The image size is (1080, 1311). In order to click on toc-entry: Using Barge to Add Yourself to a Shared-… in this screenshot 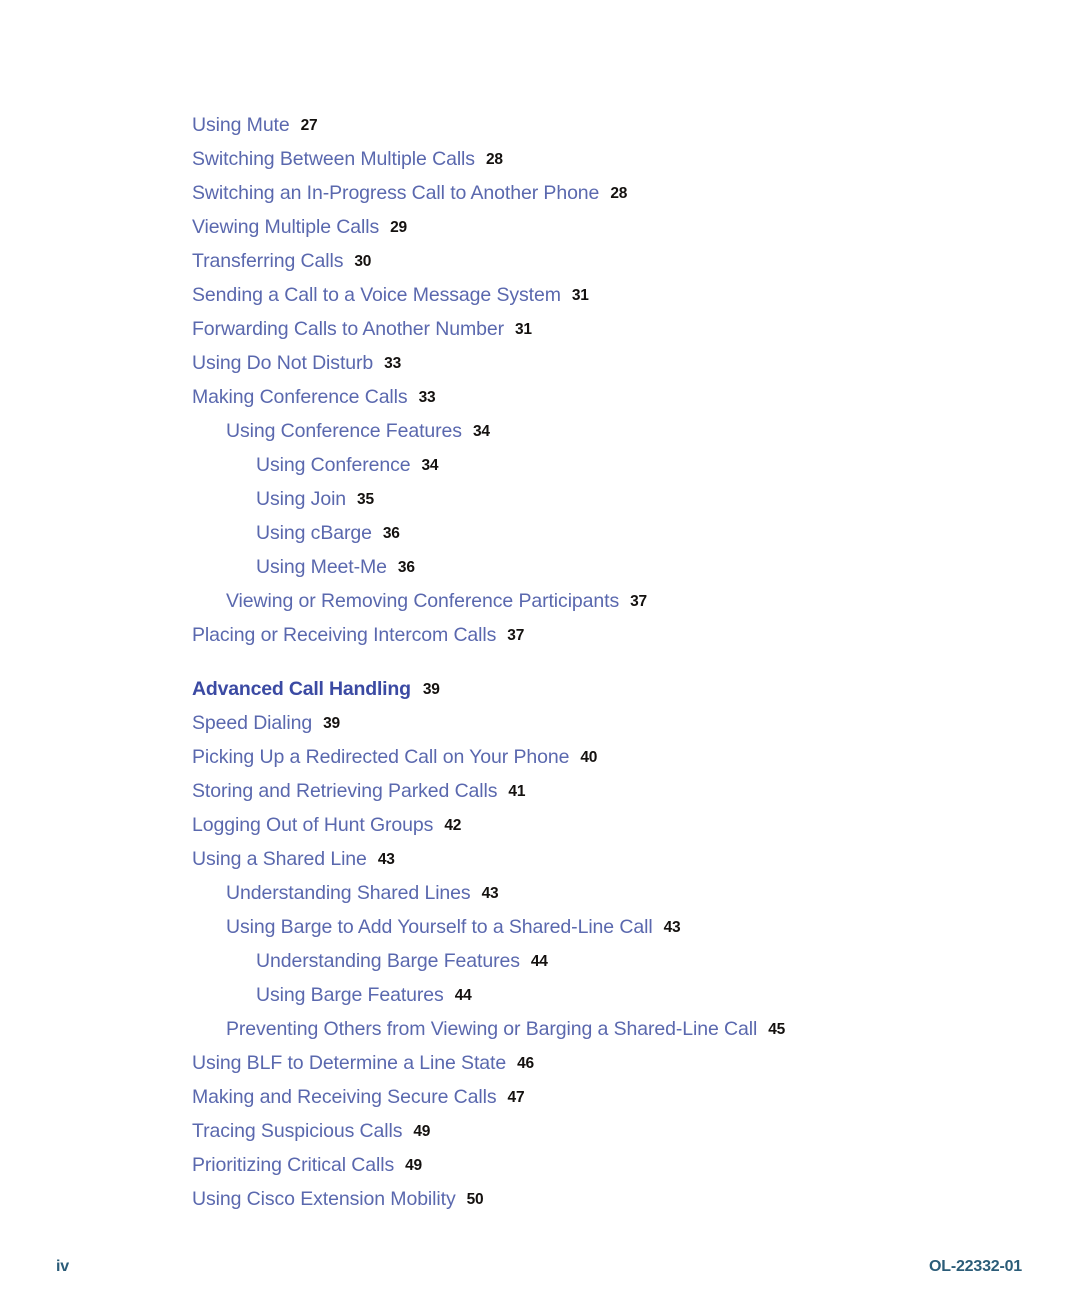, I will do `click(540, 927)`.